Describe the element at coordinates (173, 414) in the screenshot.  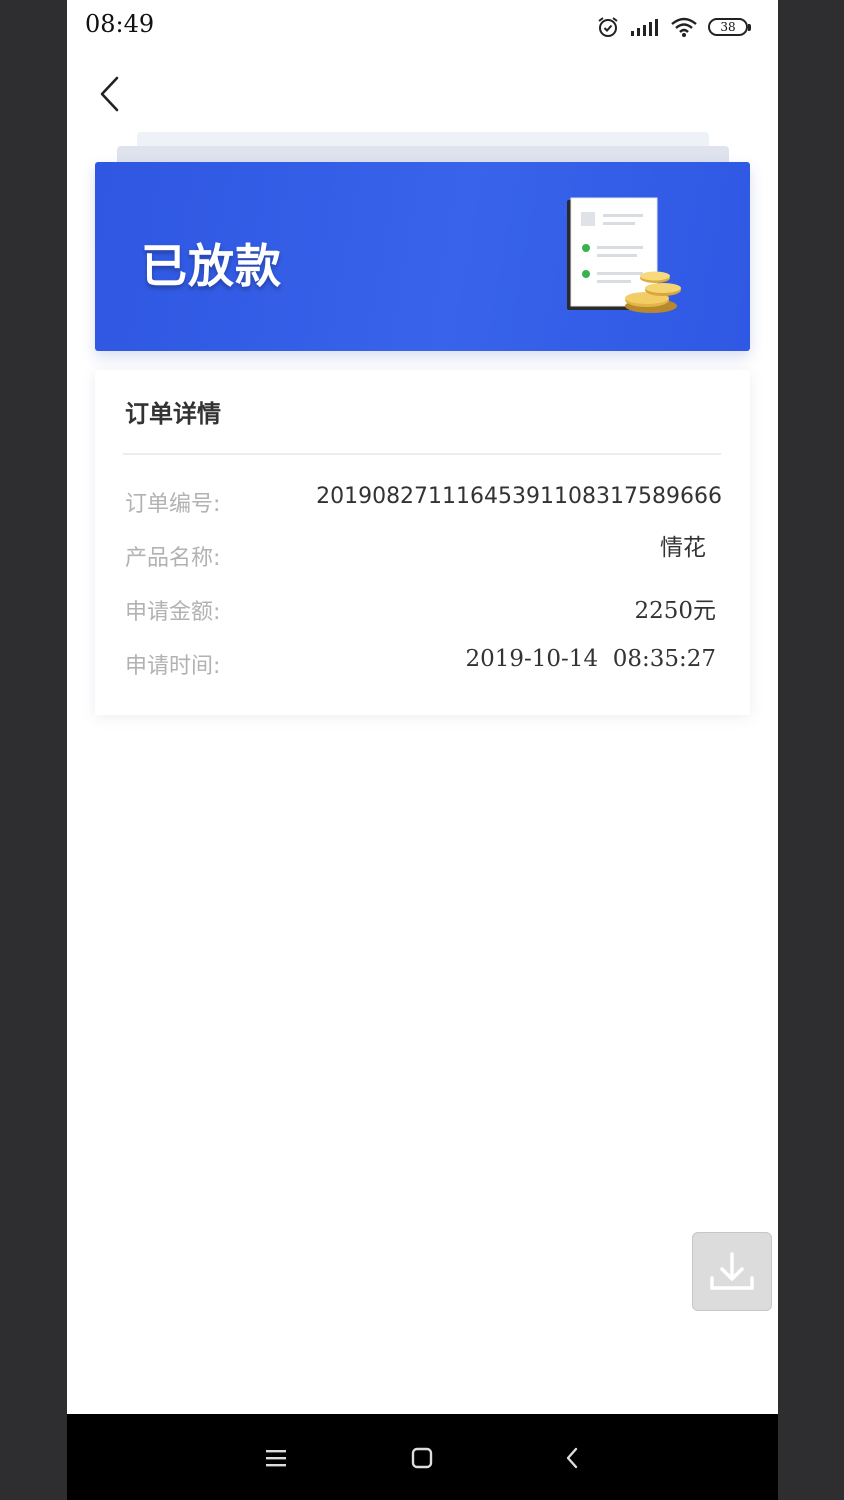
I see `order-details-title: 订单详情` at that location.